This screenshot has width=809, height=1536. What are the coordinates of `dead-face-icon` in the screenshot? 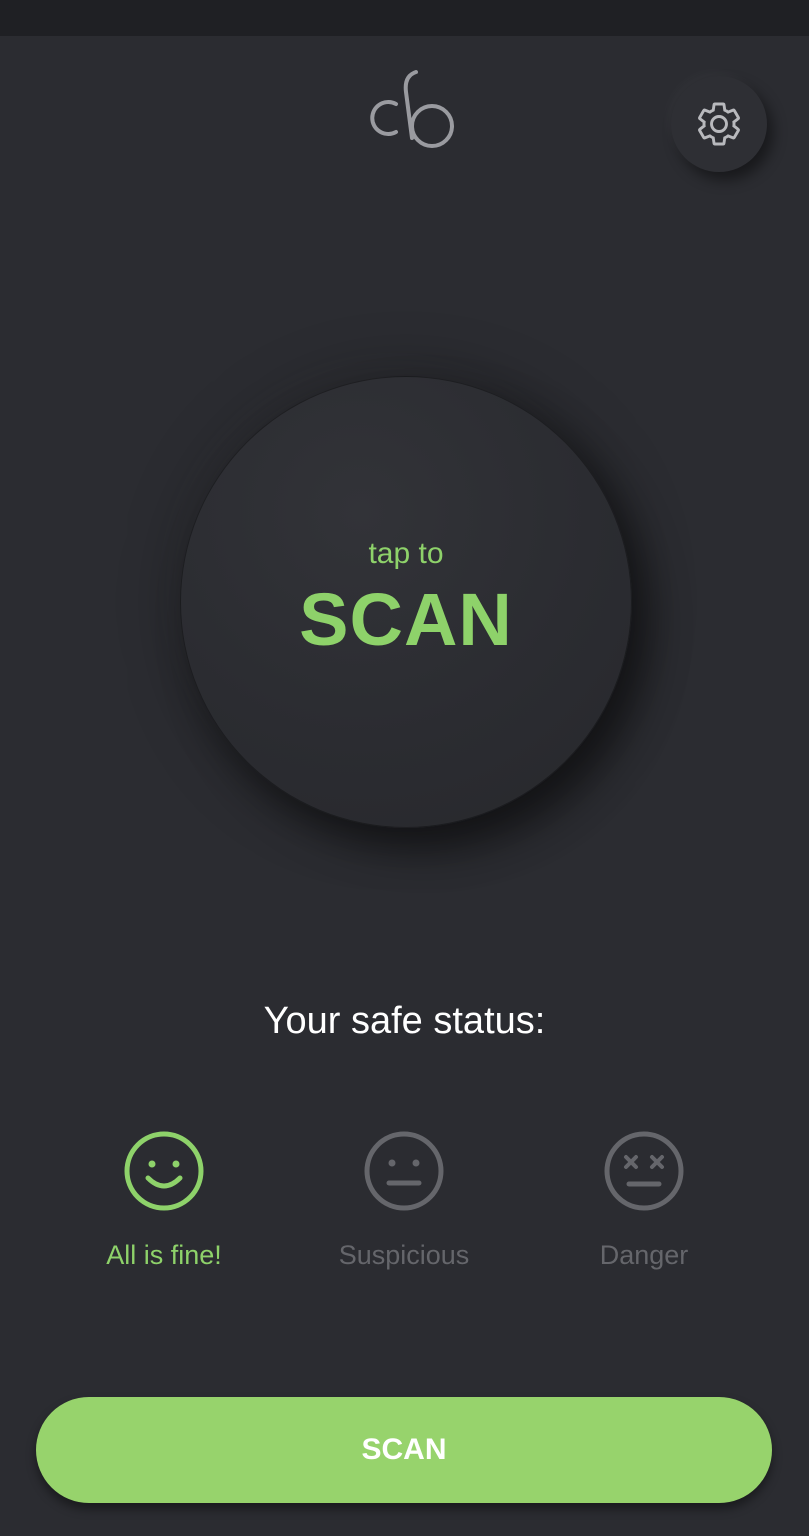 It's located at (644, 1171).